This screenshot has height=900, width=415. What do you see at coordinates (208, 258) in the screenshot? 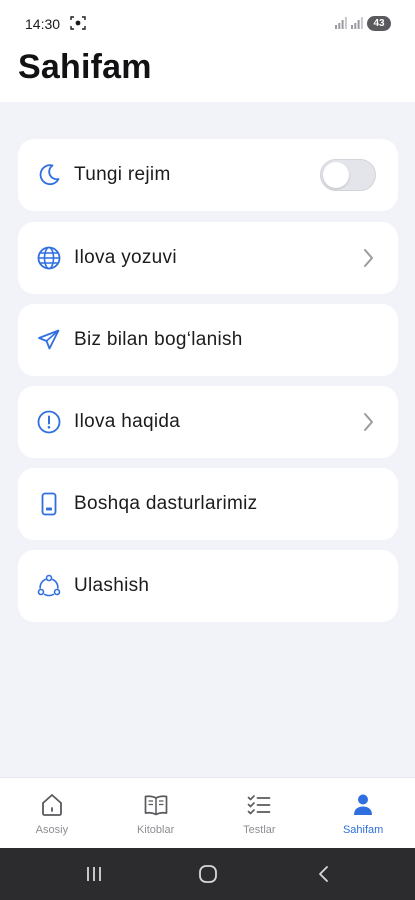
I see `menu-item-app-script: Ilova yozuvi` at bounding box center [208, 258].